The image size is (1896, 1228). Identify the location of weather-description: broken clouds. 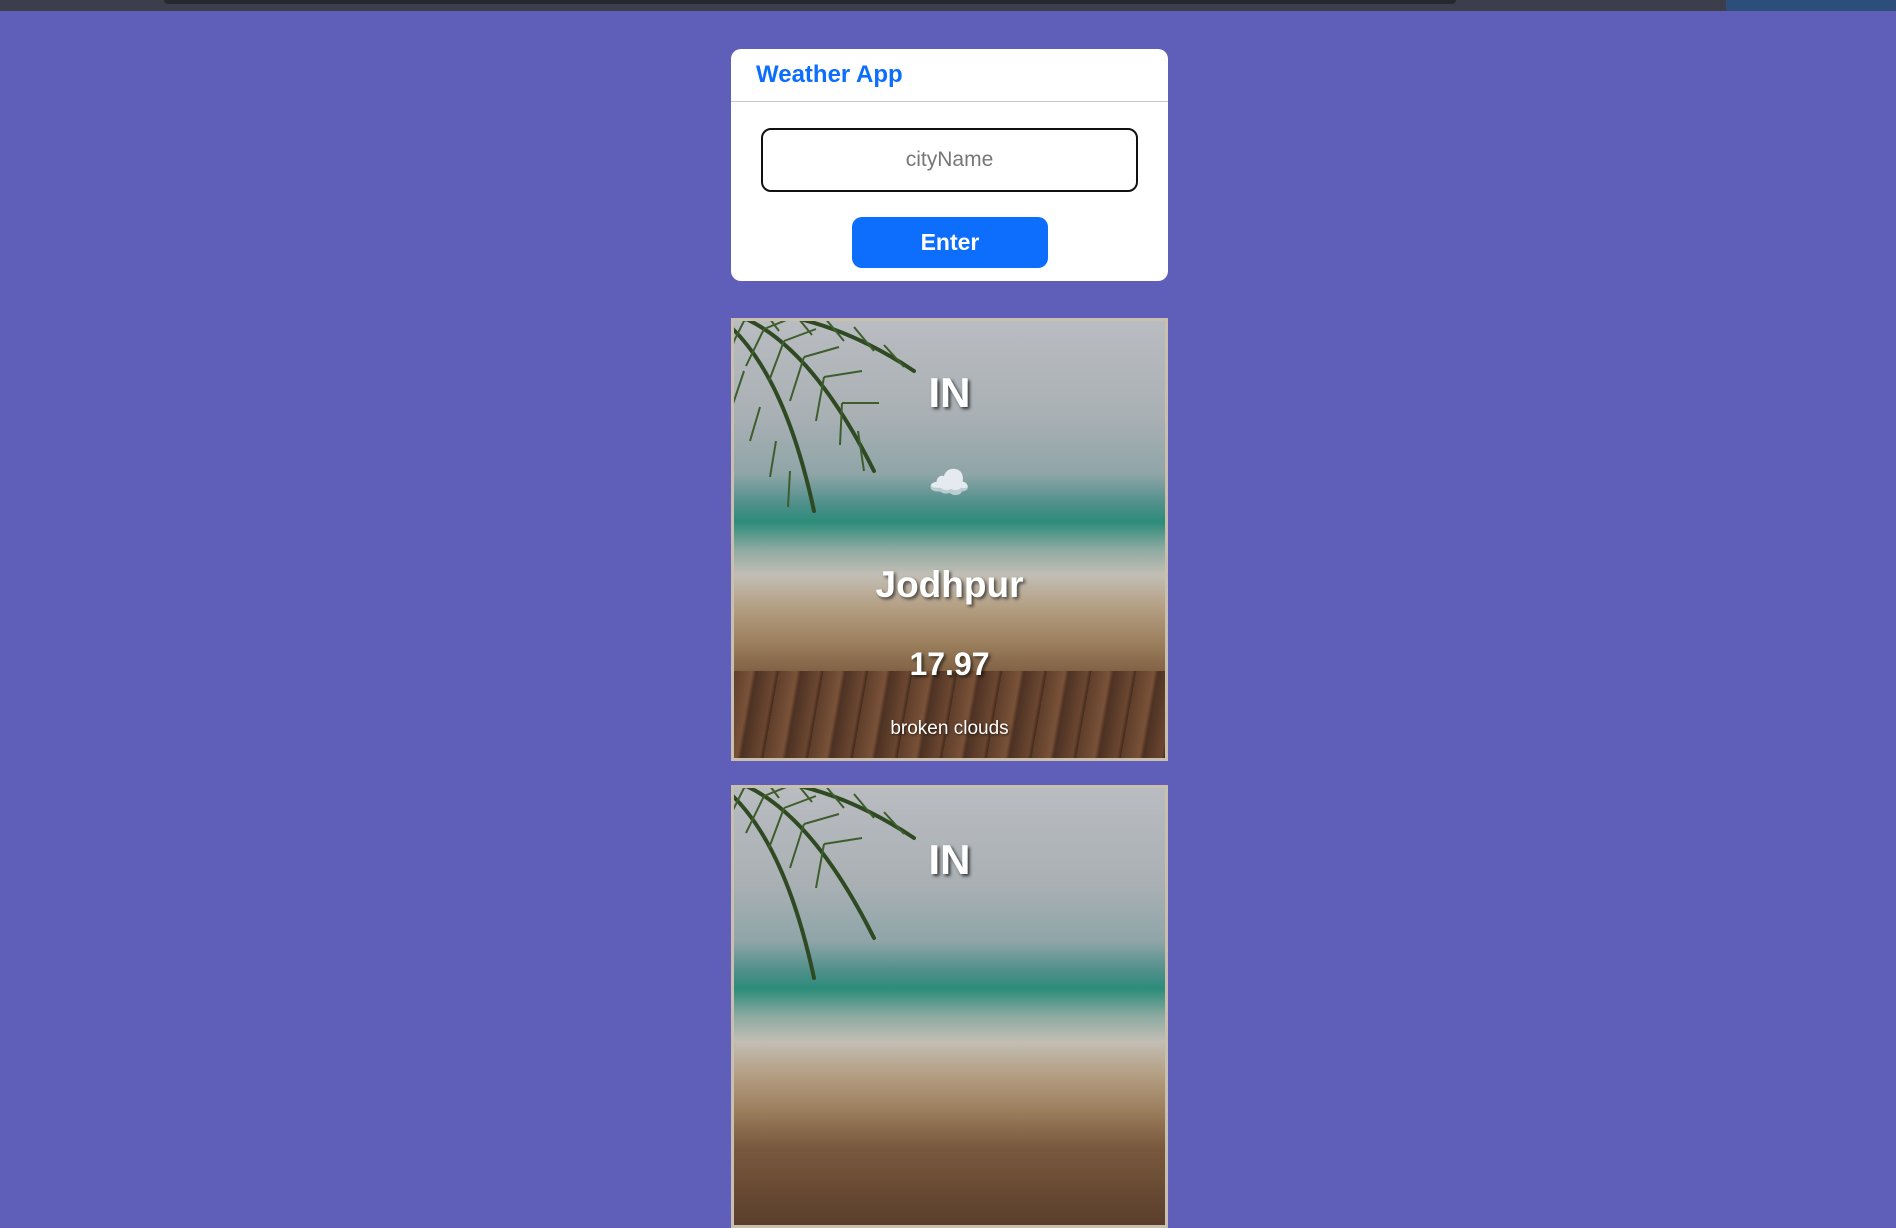
(949, 728).